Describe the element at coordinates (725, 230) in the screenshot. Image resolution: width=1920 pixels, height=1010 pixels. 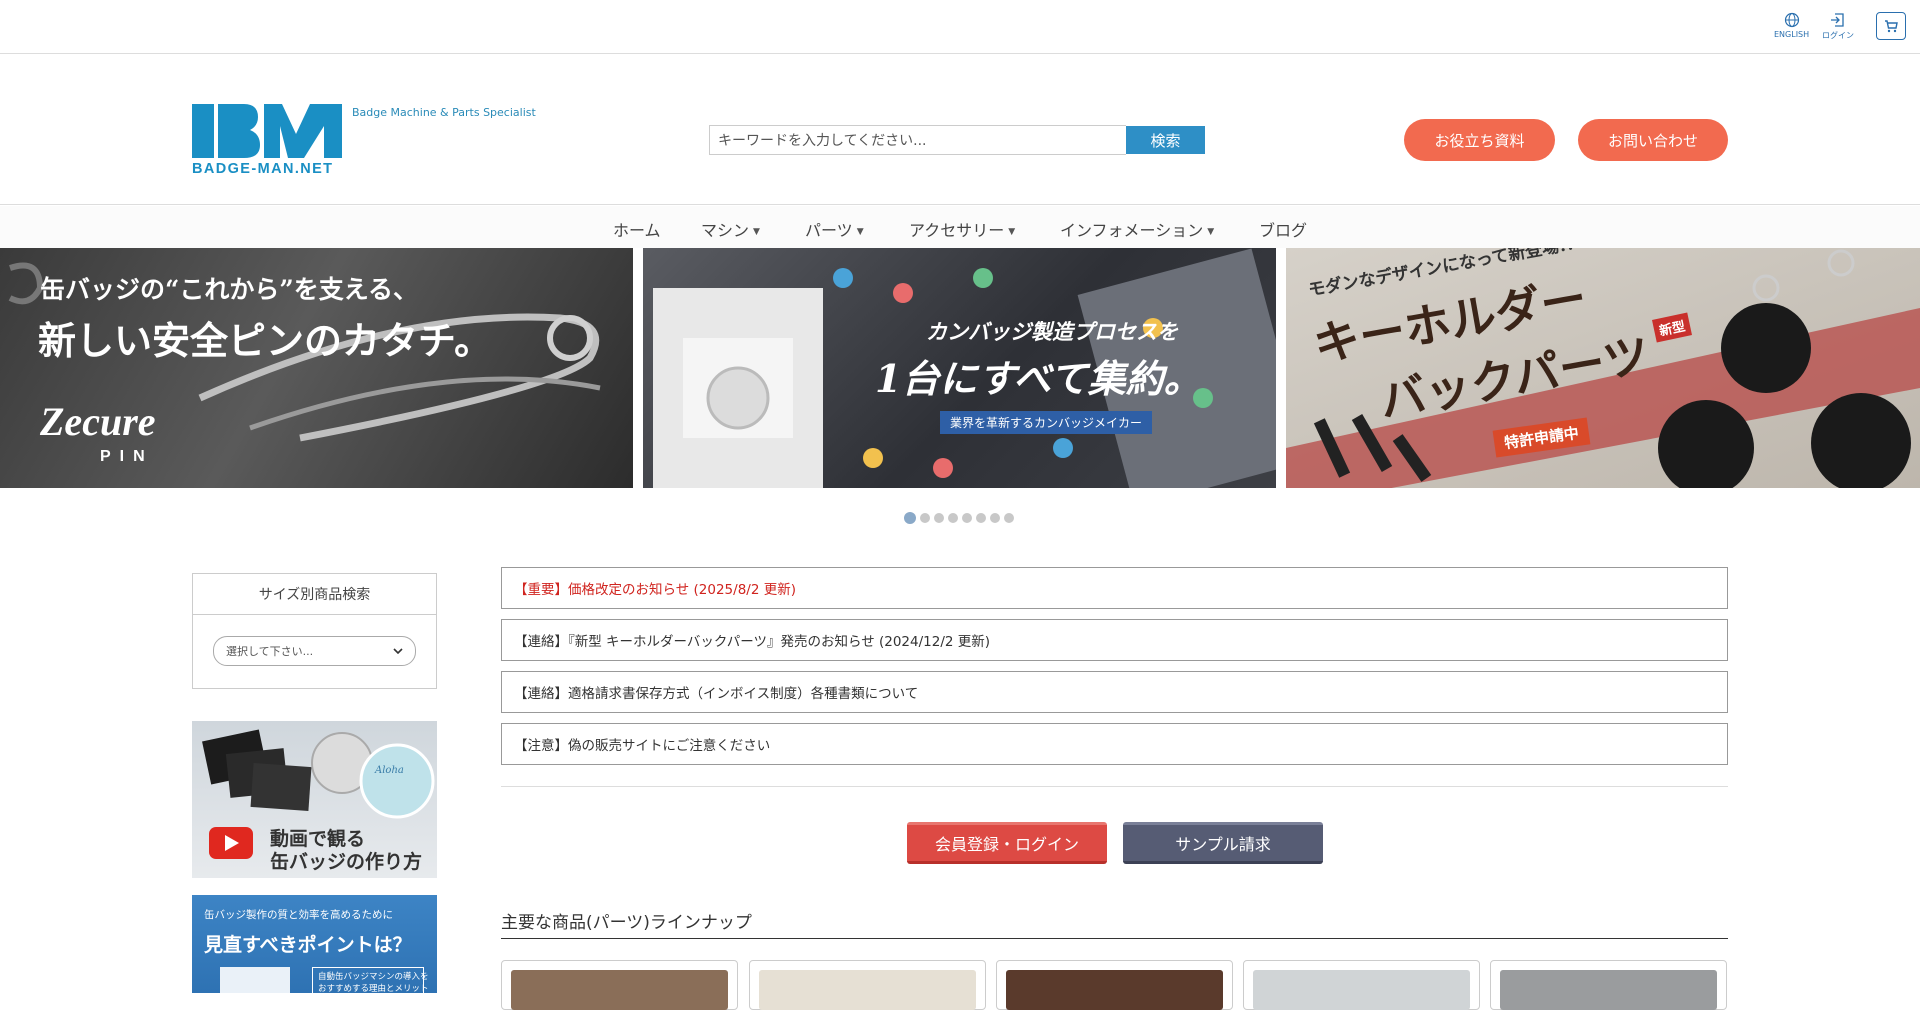
I see `nav-label: マシン` at that location.